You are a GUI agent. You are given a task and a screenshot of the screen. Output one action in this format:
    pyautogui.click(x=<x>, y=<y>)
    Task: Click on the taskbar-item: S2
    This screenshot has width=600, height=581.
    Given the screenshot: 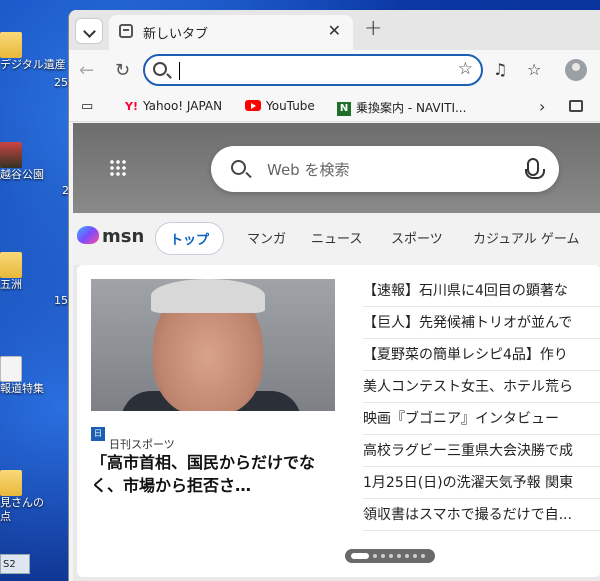 What is the action you would take?
    pyautogui.click(x=15, y=564)
    